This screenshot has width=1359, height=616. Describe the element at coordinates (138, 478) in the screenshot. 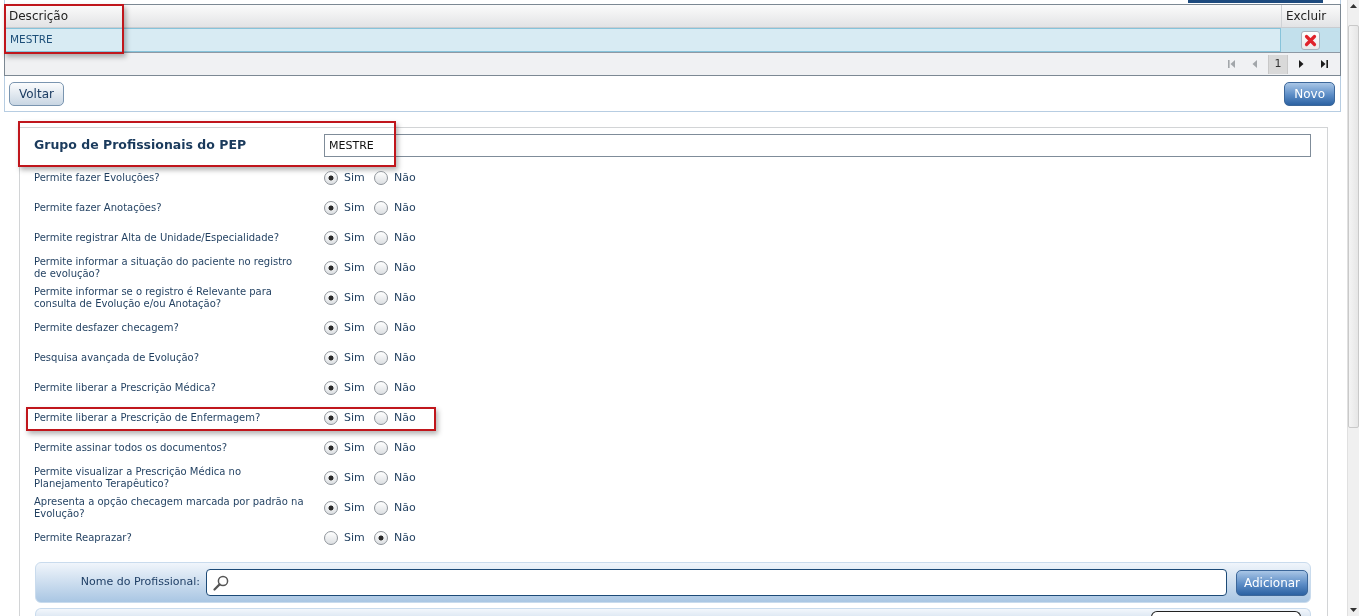

I see `question-label: Permite visualizar a Prescrição Médica no Planejamento Terapêutico?` at that location.